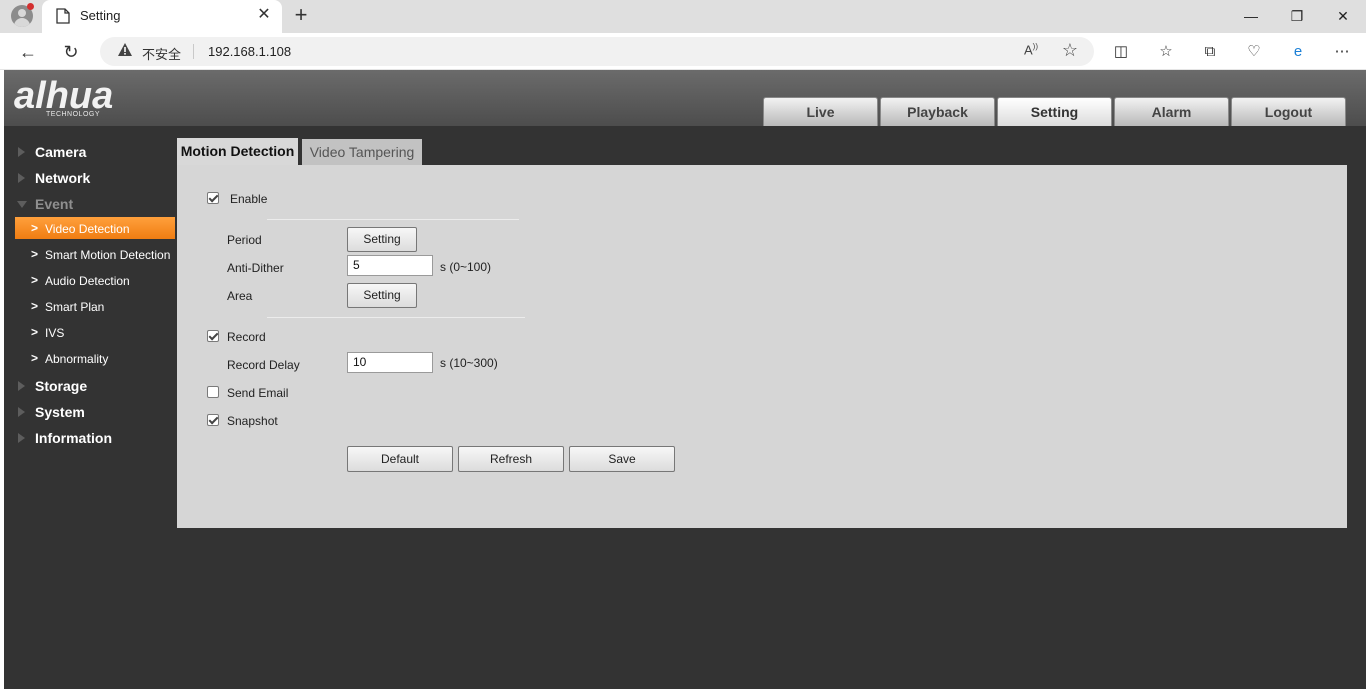 Image resolution: width=1366 pixels, height=689 pixels. What do you see at coordinates (683, 16) in the screenshot?
I see `browser-tab-strip: Setting ✕ + — ❐ ✕` at bounding box center [683, 16].